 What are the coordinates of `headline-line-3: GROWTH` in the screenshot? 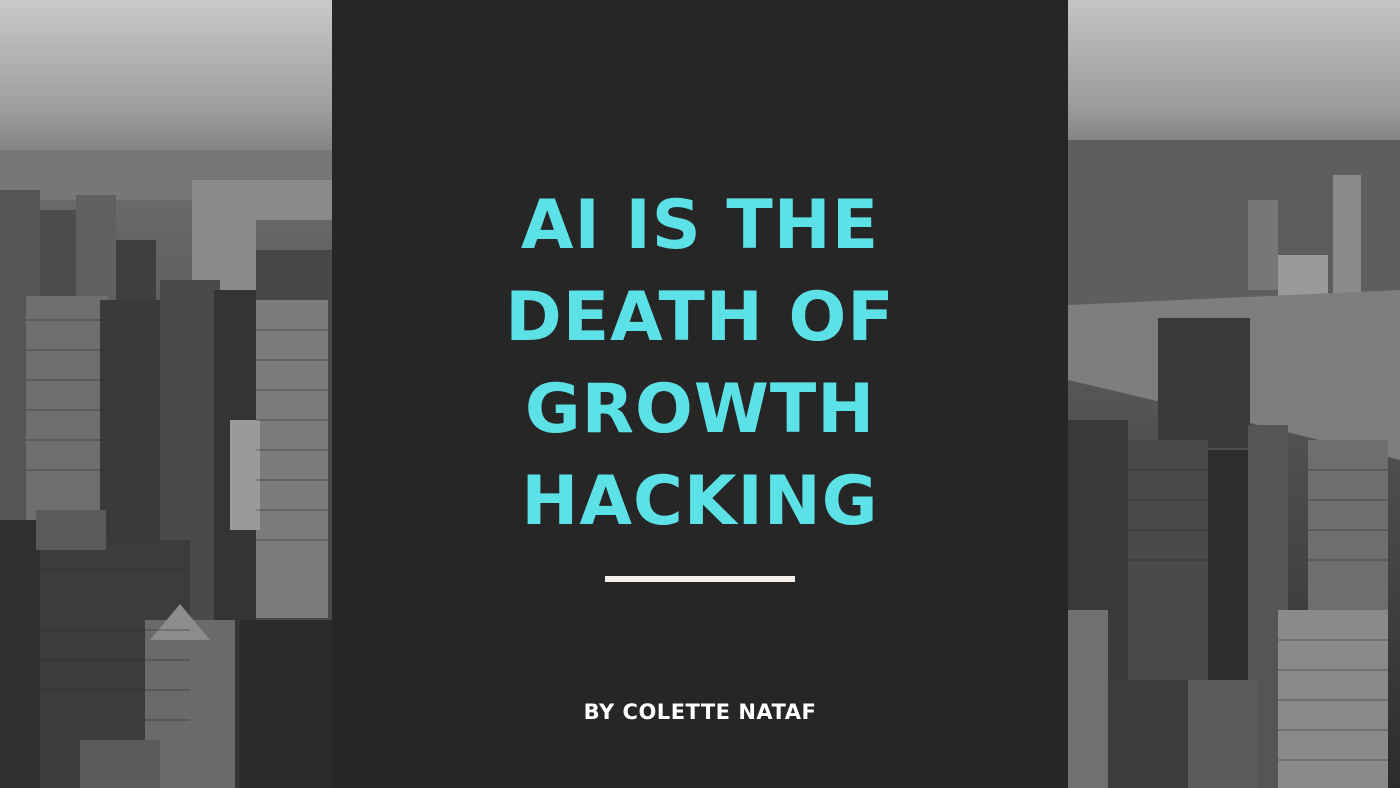 It's located at (700, 409).